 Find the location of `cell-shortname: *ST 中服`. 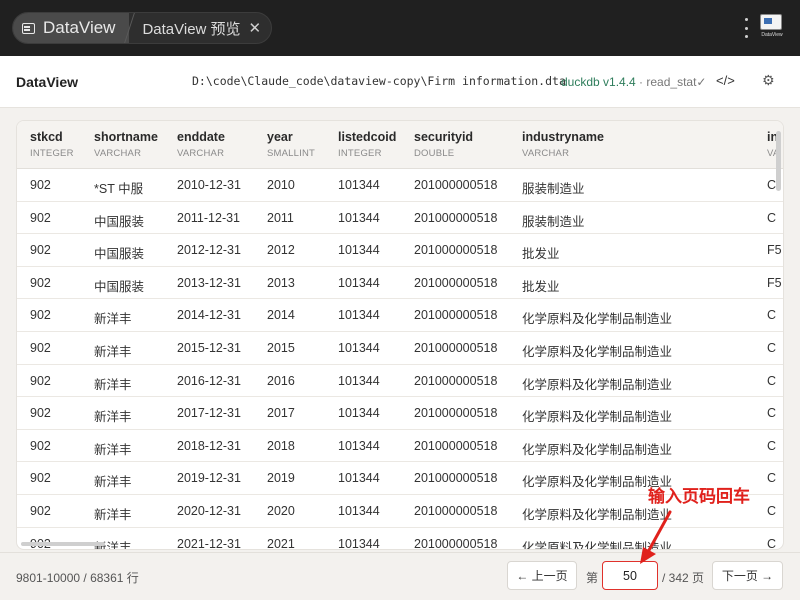

cell-shortname: *ST 中服 is located at coordinates (119, 189).